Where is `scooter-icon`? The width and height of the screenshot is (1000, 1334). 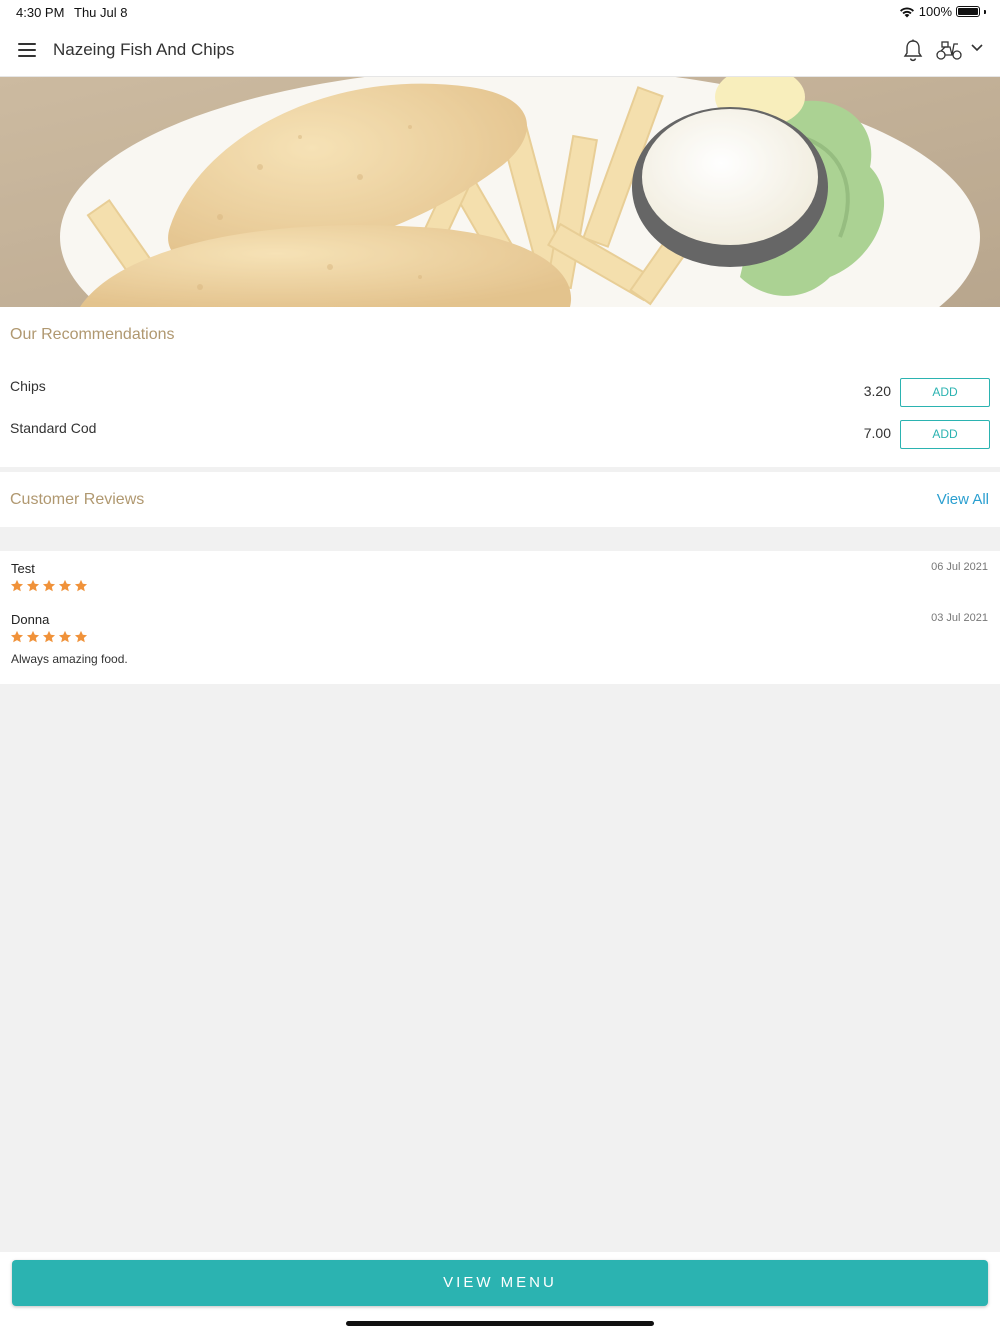 scooter-icon is located at coordinates (949, 51).